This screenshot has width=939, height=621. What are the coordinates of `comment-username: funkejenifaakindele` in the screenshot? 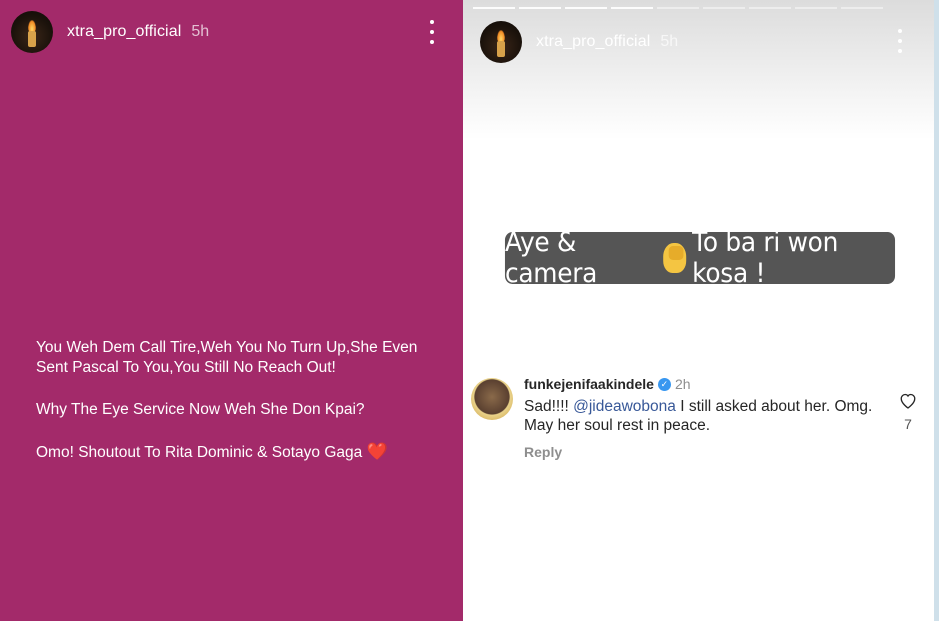 It's located at (589, 384).